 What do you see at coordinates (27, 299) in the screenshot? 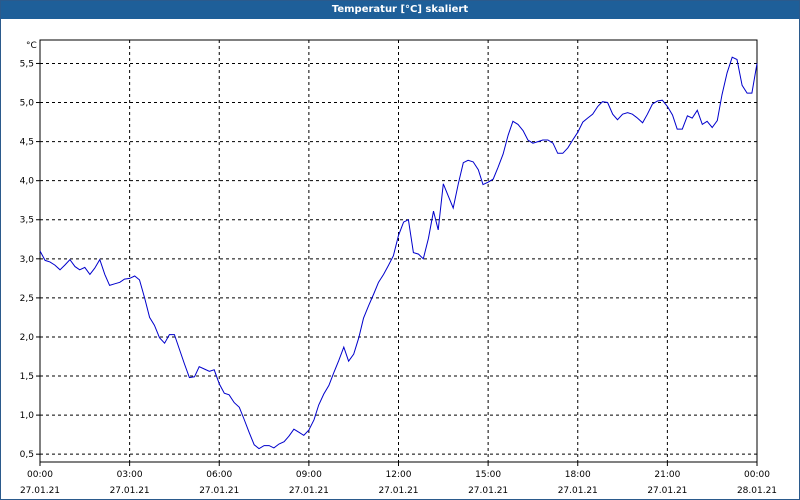
I see `y-tick-label: 2,5` at bounding box center [27, 299].